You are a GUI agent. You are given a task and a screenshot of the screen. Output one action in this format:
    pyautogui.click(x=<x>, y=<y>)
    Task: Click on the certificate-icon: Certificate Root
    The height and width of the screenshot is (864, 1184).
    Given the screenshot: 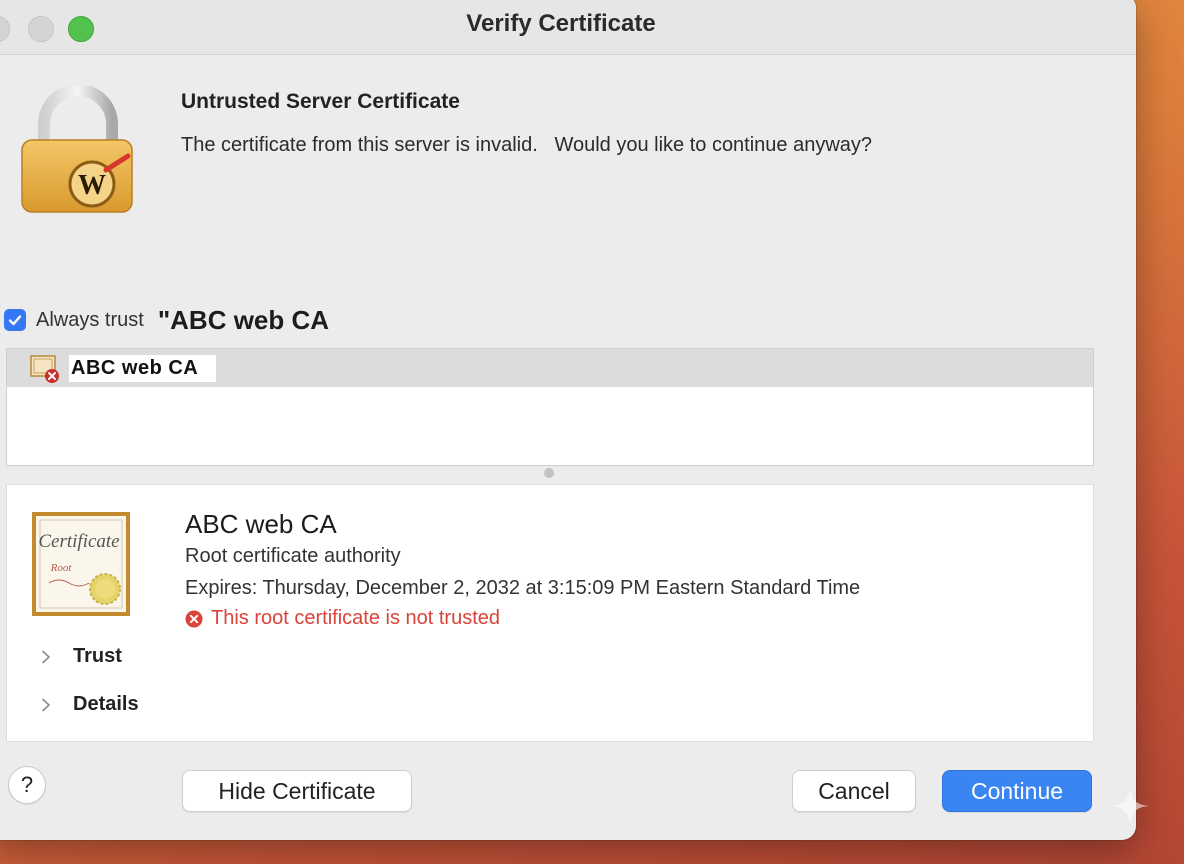 What is the action you would take?
    pyautogui.click(x=81, y=564)
    